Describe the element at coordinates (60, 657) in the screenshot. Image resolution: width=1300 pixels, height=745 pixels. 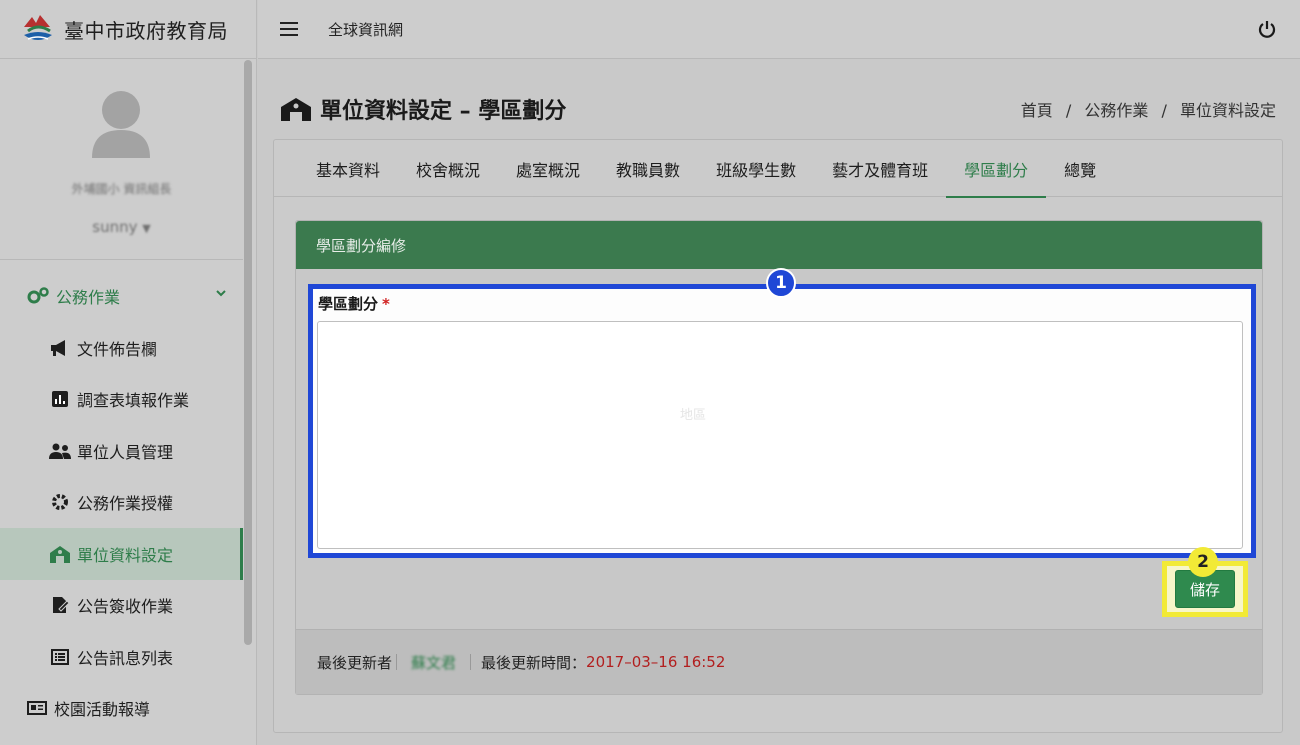
I see `list-icon` at that location.